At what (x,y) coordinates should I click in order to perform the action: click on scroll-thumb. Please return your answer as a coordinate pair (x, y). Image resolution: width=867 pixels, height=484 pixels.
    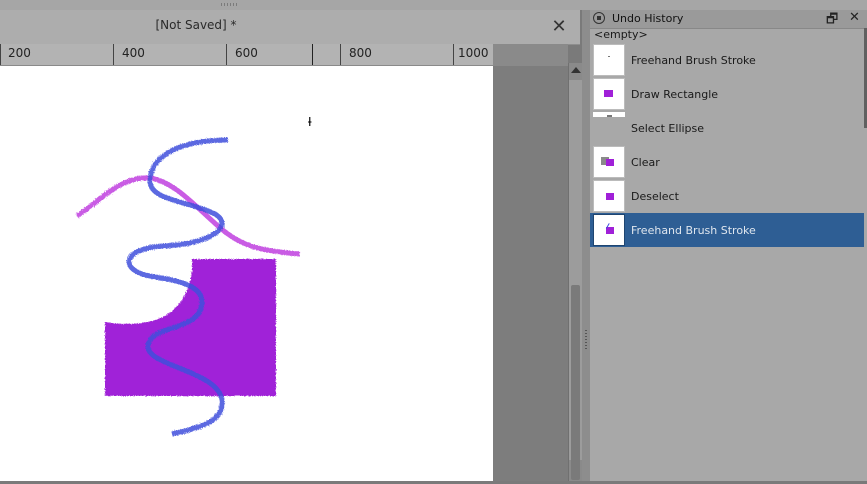
    Looking at the image, I should click on (575, 382).